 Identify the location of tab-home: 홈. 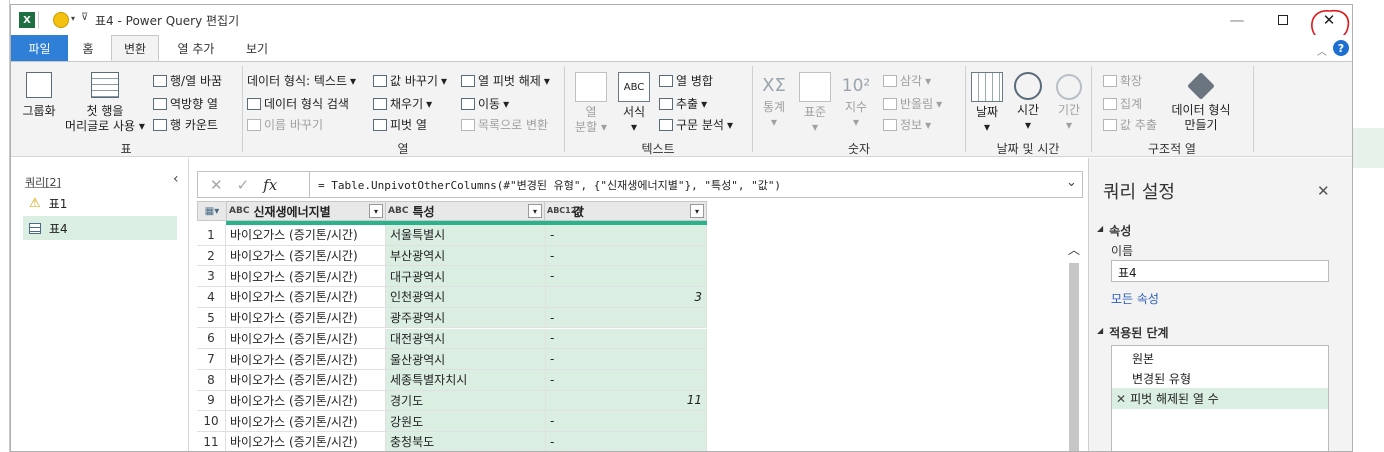
(88, 48).